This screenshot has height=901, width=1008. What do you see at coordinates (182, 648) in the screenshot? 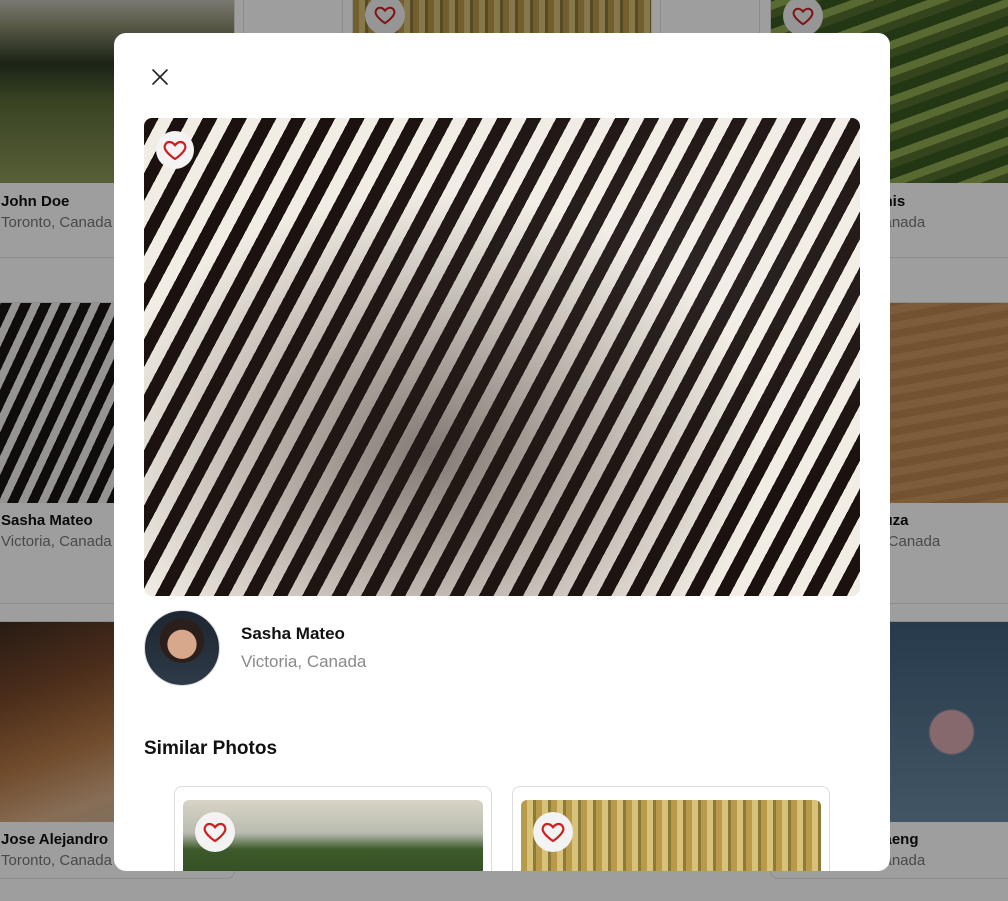
I see `avatar` at bounding box center [182, 648].